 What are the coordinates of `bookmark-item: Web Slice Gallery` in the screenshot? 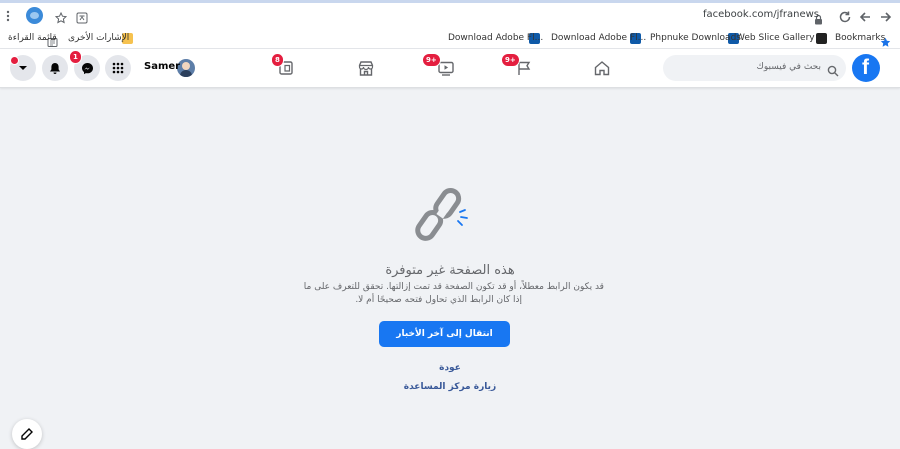 It's located at (775, 38).